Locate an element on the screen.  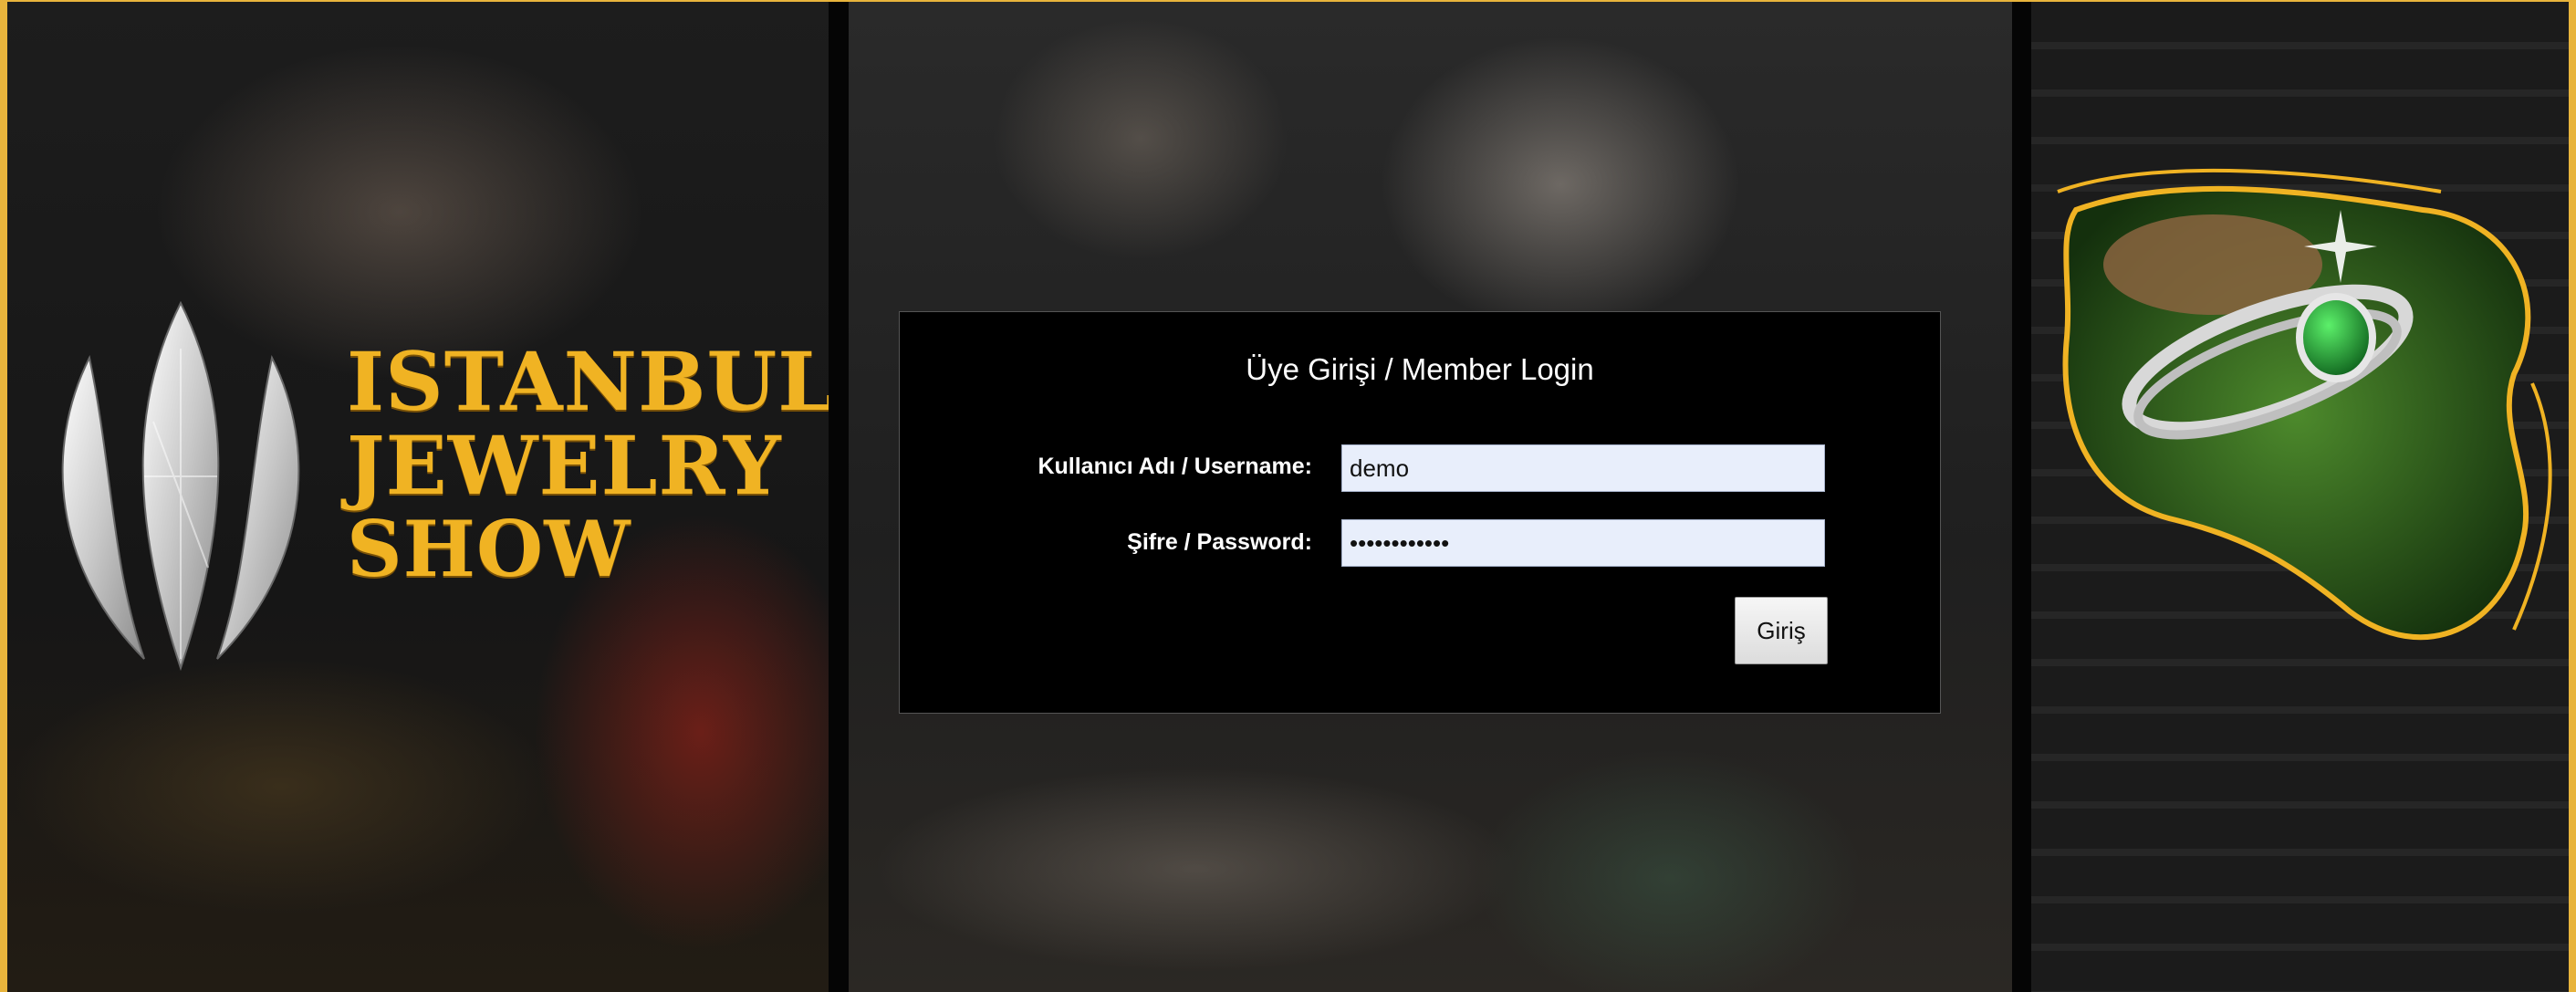
login-title: Üye Girişi / Member Login is located at coordinates (1420, 369).